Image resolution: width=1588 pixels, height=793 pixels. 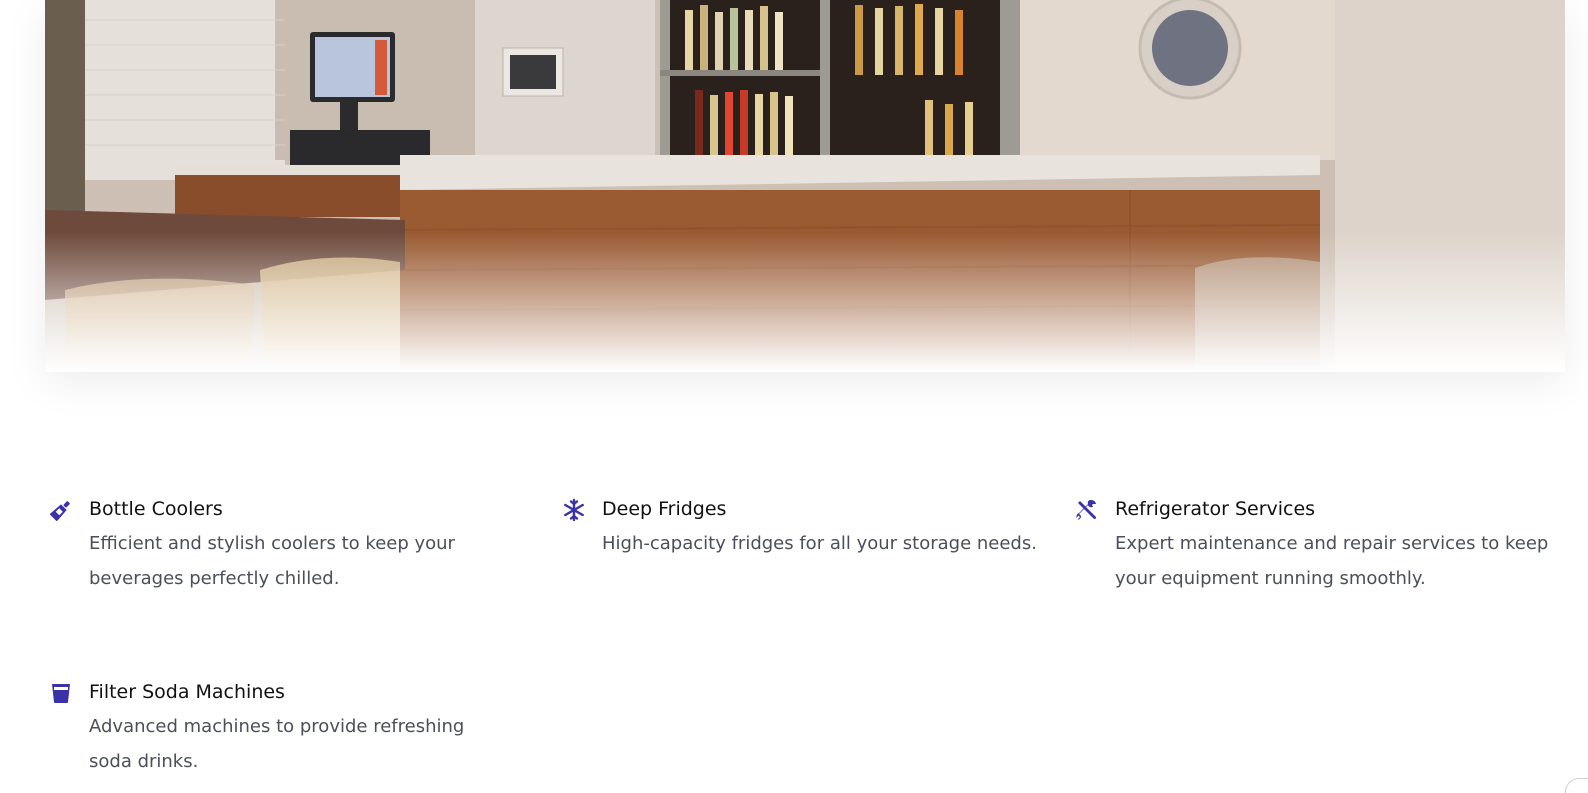 What do you see at coordinates (61, 693) in the screenshot?
I see `glass-icon` at bounding box center [61, 693].